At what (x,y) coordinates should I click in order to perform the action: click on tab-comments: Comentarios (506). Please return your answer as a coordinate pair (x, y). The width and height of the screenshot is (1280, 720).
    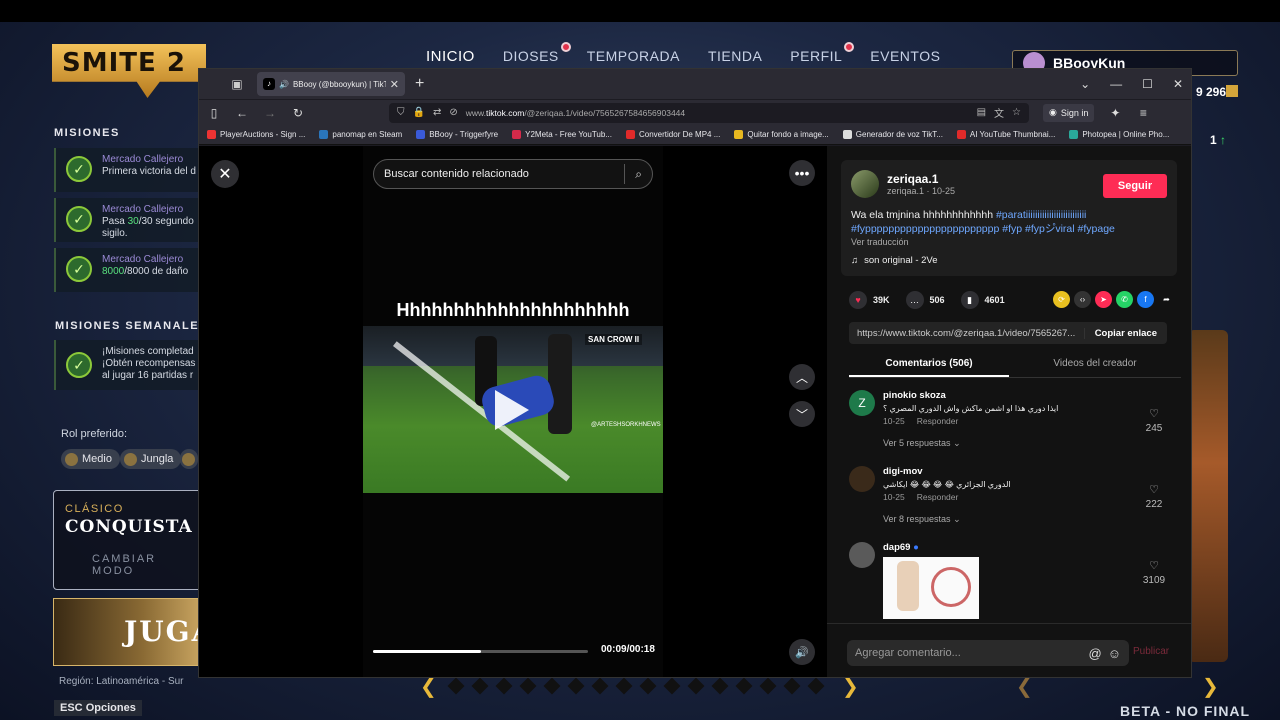
    Looking at the image, I should click on (929, 365).